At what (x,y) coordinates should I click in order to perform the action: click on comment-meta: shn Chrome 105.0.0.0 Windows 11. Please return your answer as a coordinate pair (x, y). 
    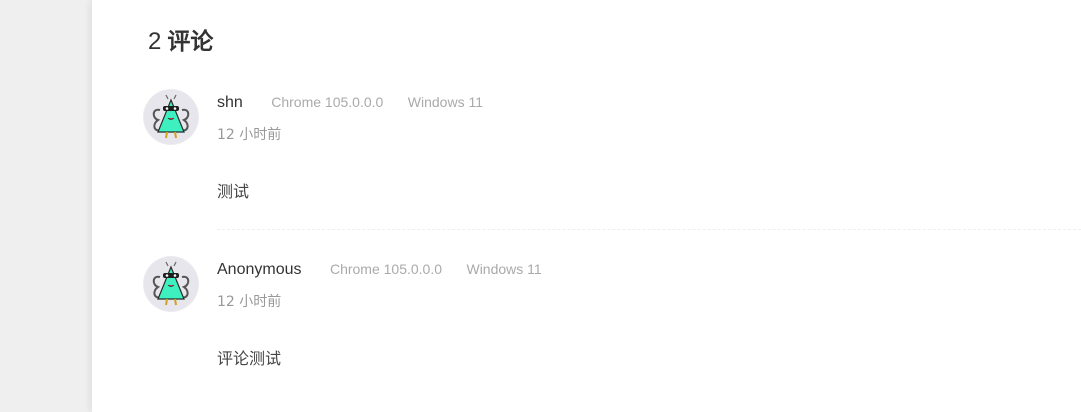
    Looking at the image, I should click on (350, 103).